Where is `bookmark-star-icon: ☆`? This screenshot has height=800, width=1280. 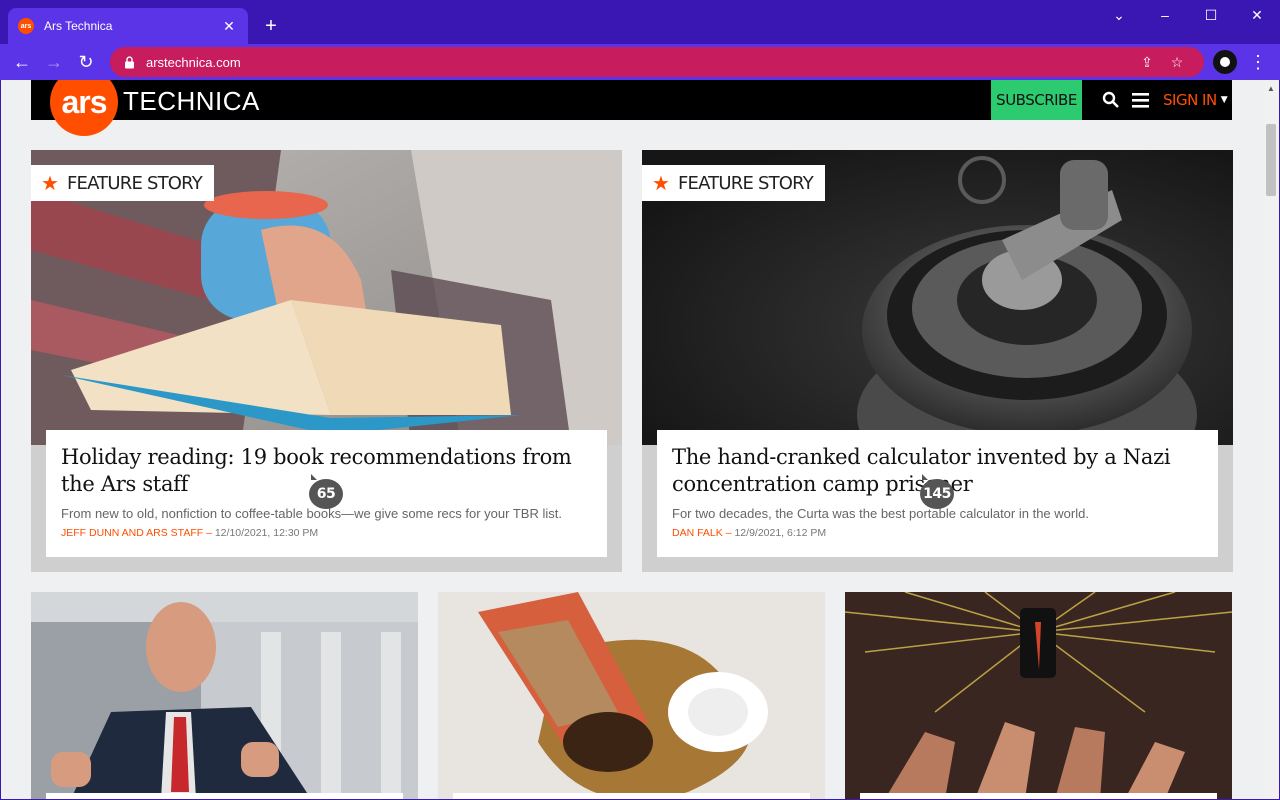 bookmark-star-icon: ☆ is located at coordinates (1177, 62).